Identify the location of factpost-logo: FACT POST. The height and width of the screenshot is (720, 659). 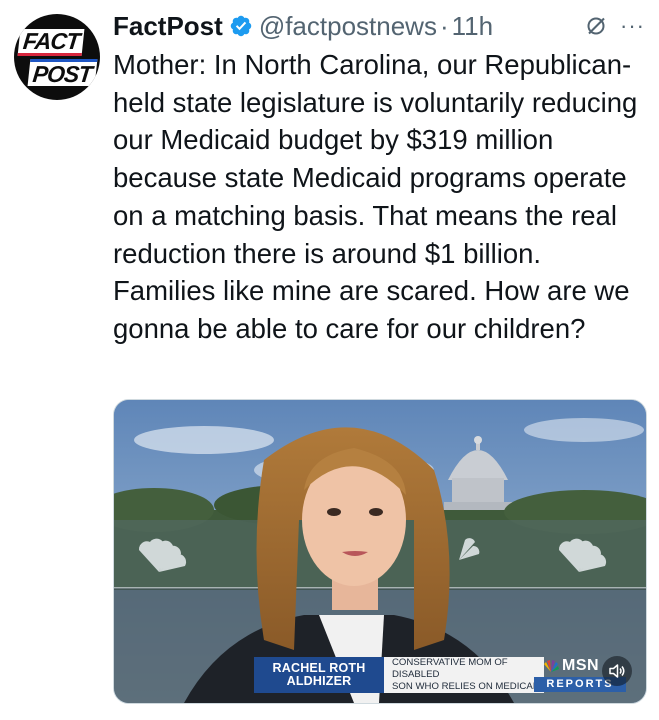
(57, 57).